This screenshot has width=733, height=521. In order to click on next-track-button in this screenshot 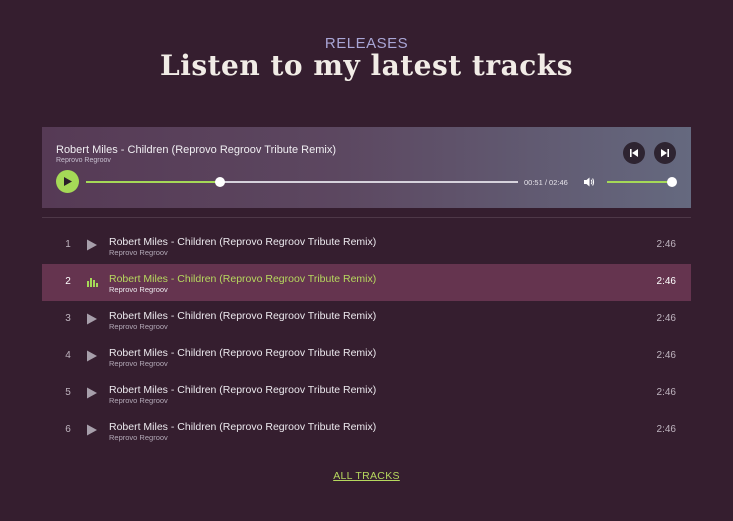, I will do `click(665, 153)`.